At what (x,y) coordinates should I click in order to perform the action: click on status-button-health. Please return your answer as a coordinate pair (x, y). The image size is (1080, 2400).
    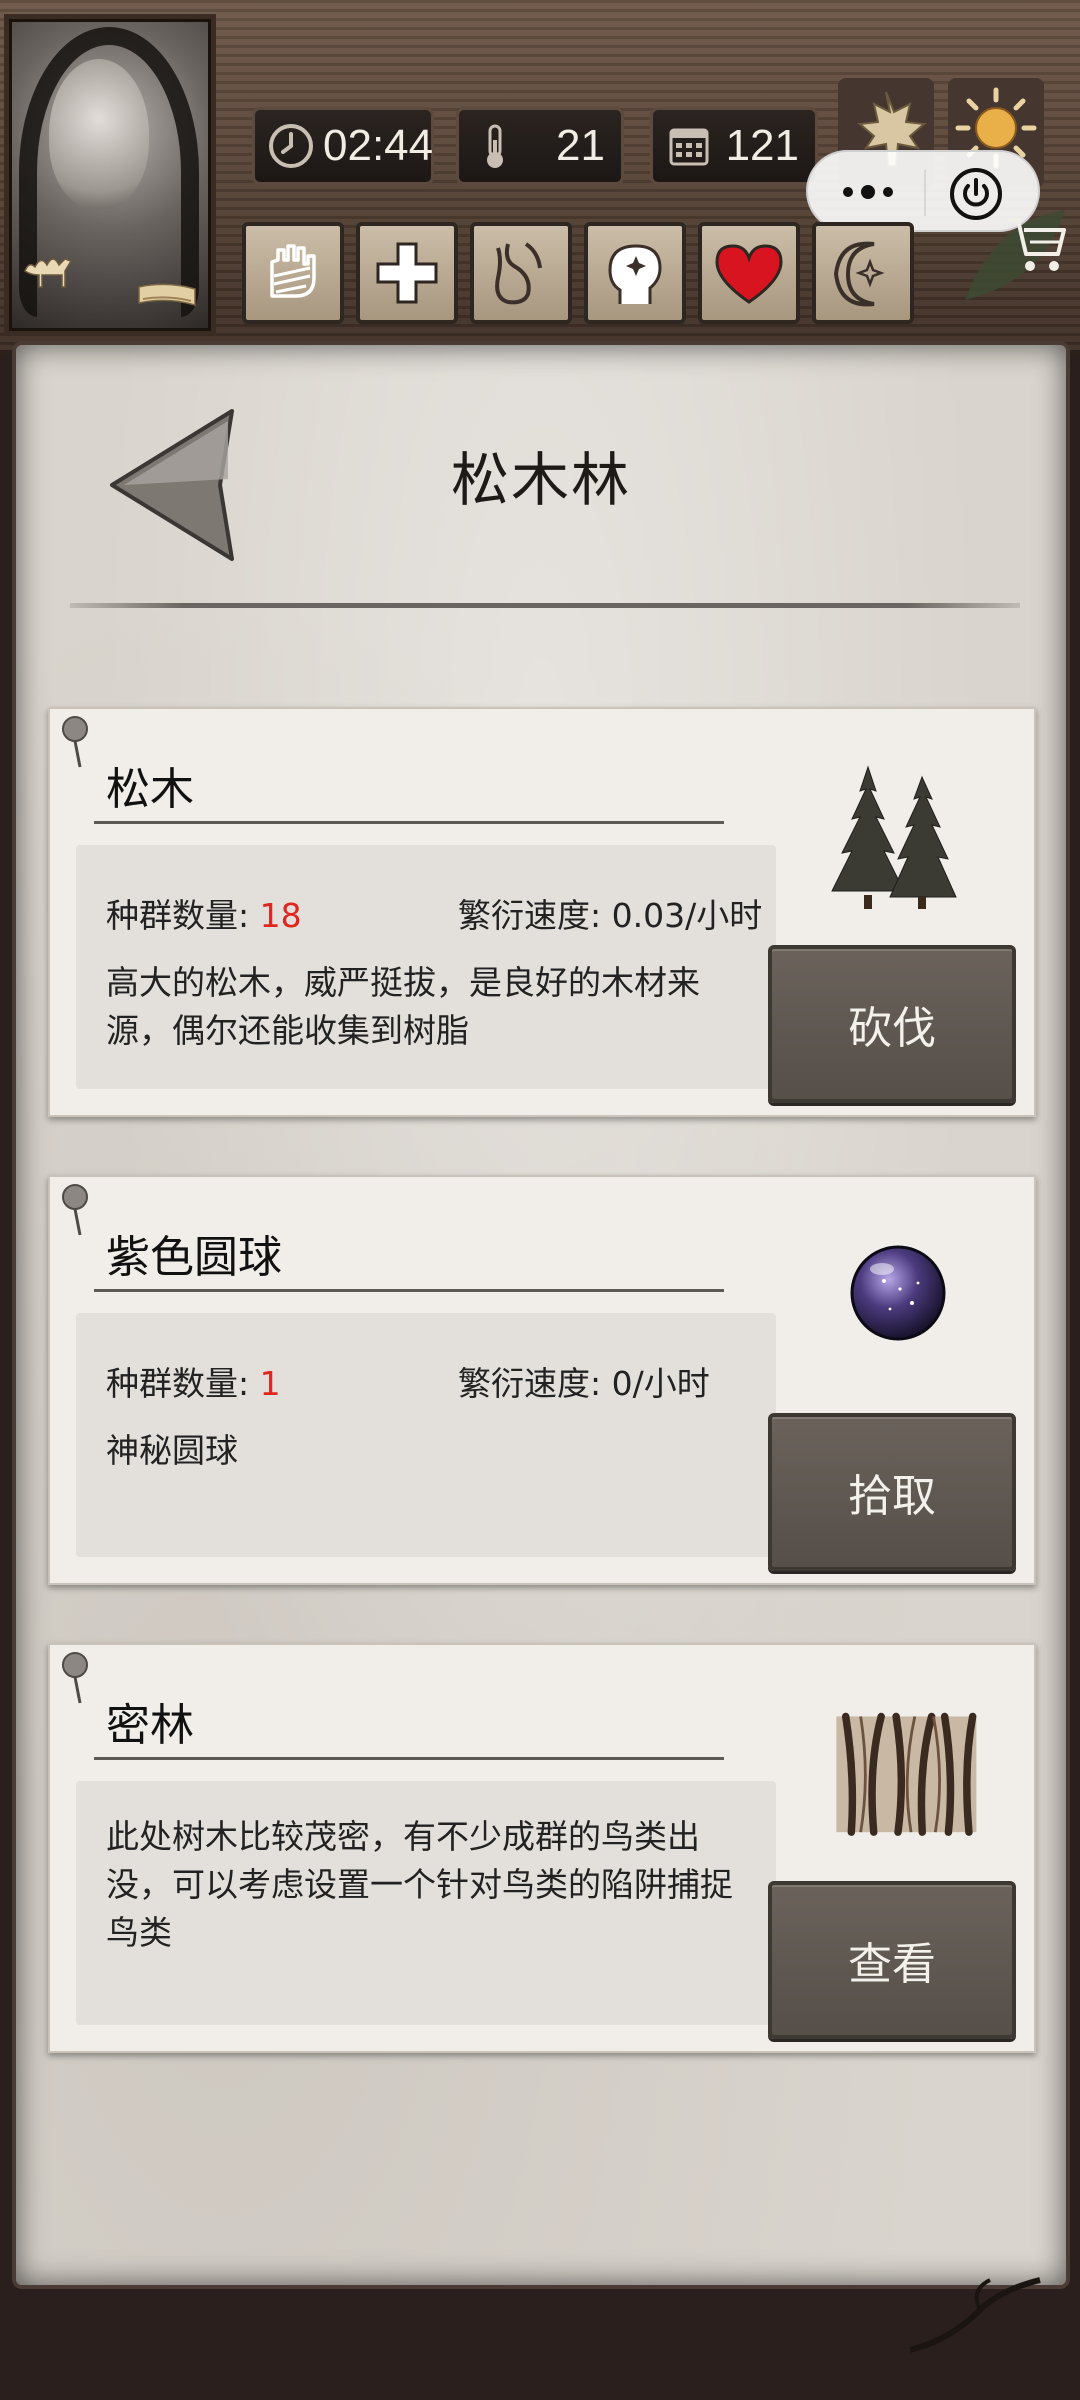
    Looking at the image, I should click on (407, 273).